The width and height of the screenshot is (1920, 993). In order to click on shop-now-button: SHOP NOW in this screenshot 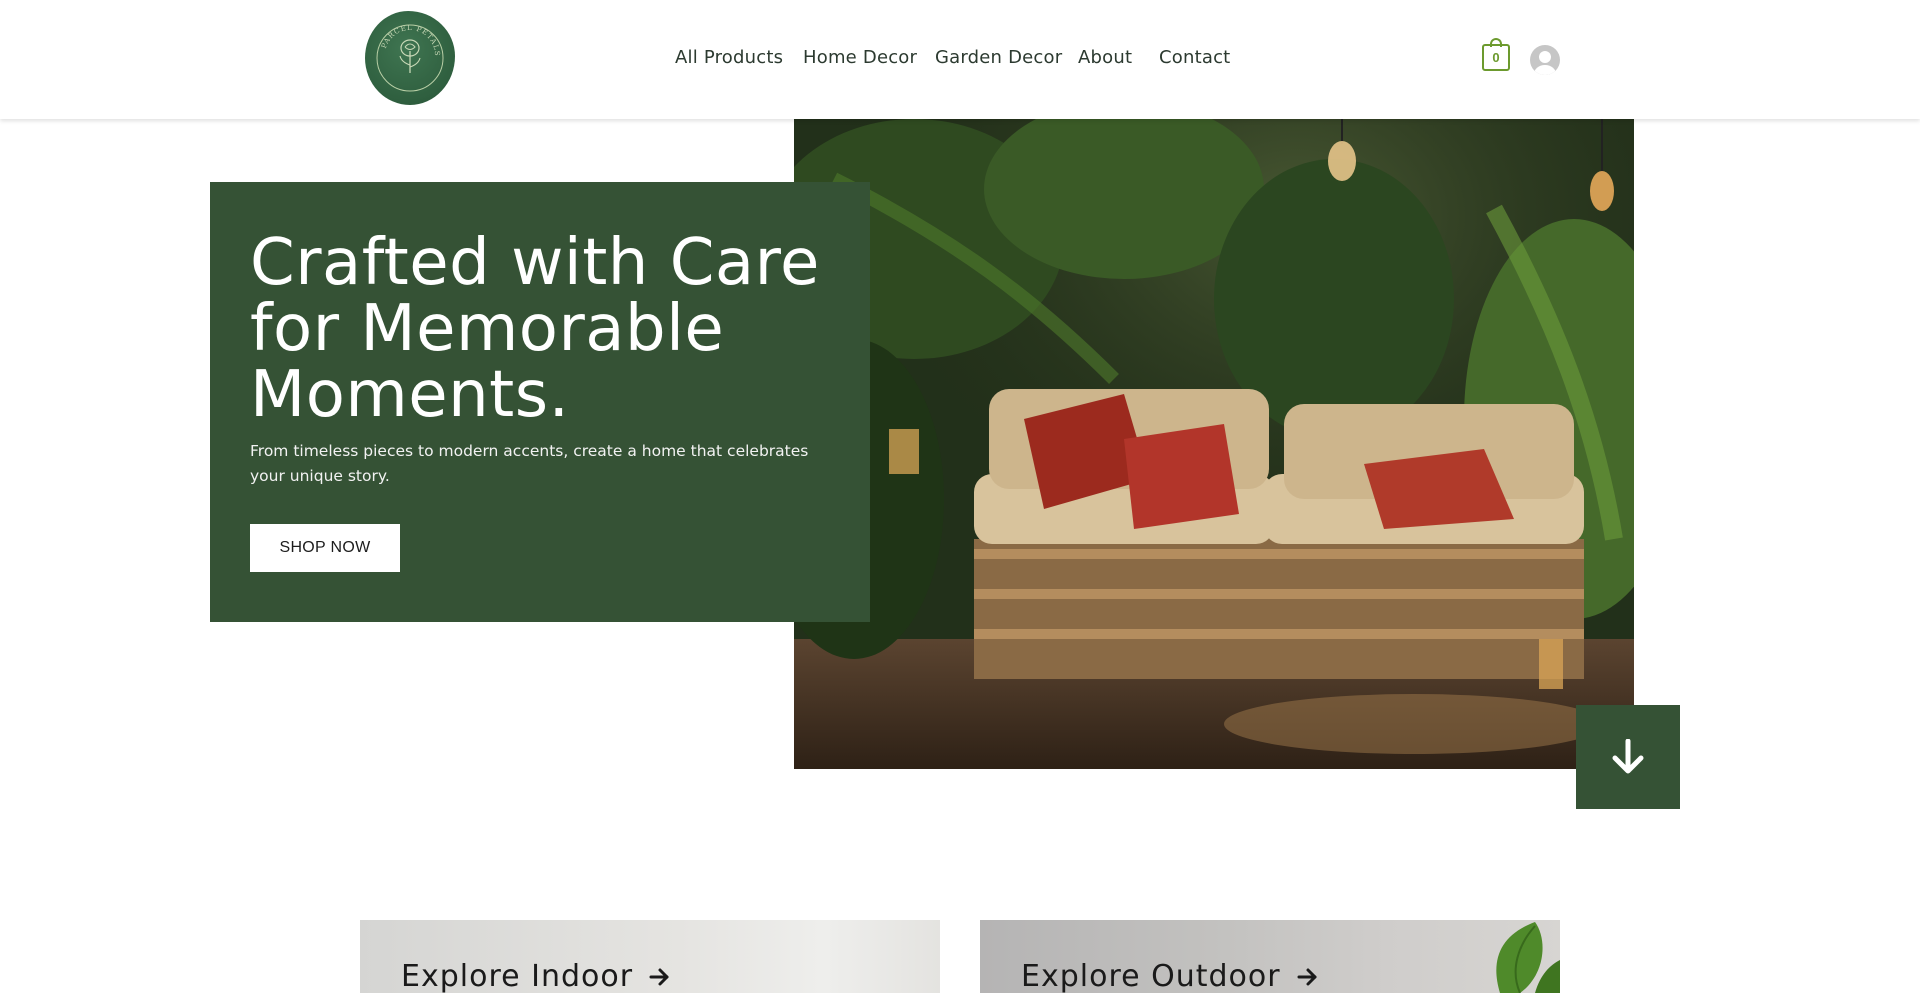, I will do `click(325, 548)`.